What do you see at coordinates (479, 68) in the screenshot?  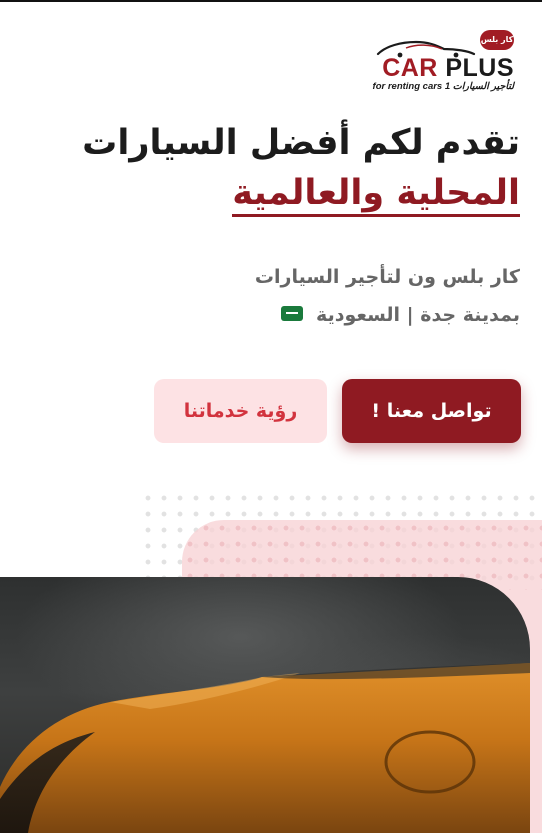 I see `logo-plus-word: PLUS` at bounding box center [479, 68].